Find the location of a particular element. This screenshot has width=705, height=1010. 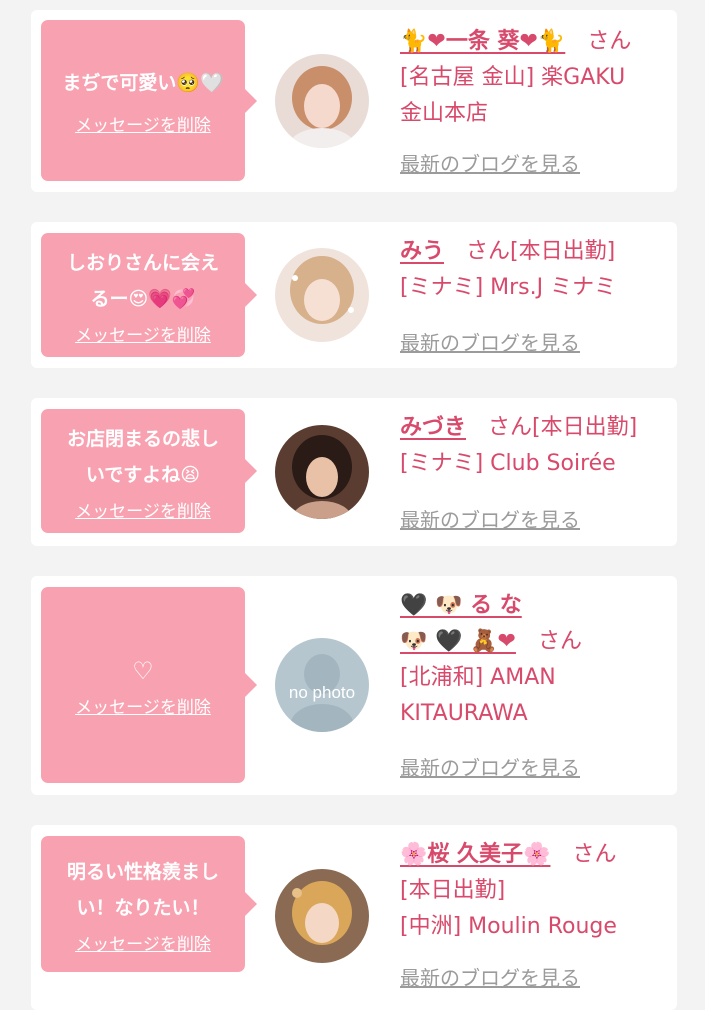

cast-info: 🐈❤一条 葵❤🐈 さん [名古屋 金山] 楽GAKU 金山本店 is located at coordinates (535, 78).